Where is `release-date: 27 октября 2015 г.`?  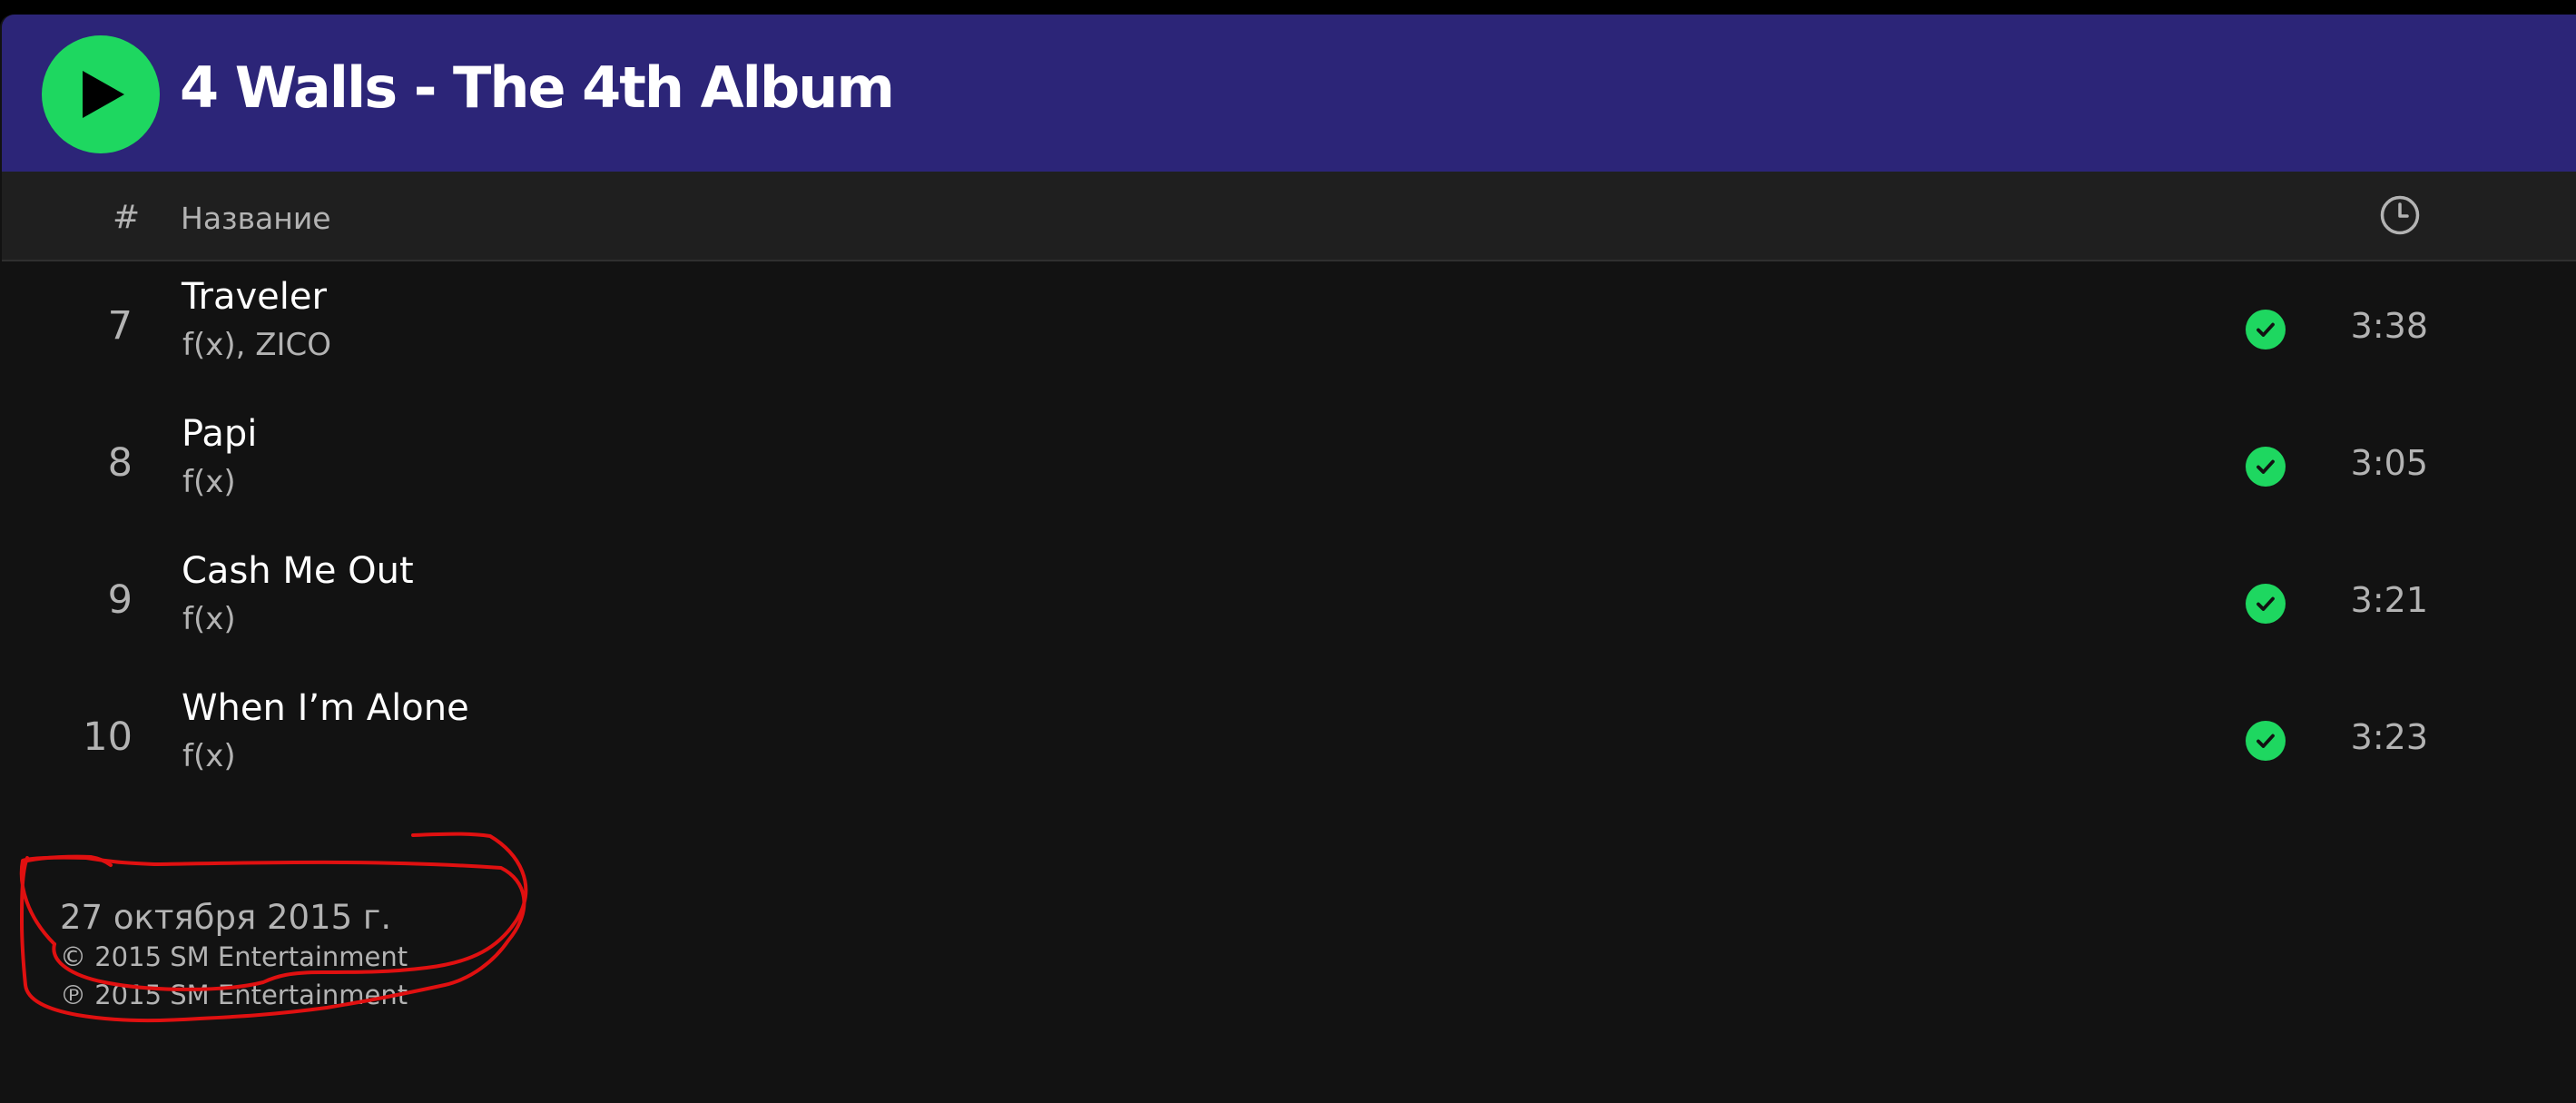 release-date: 27 октября 2015 г. is located at coordinates (226, 917).